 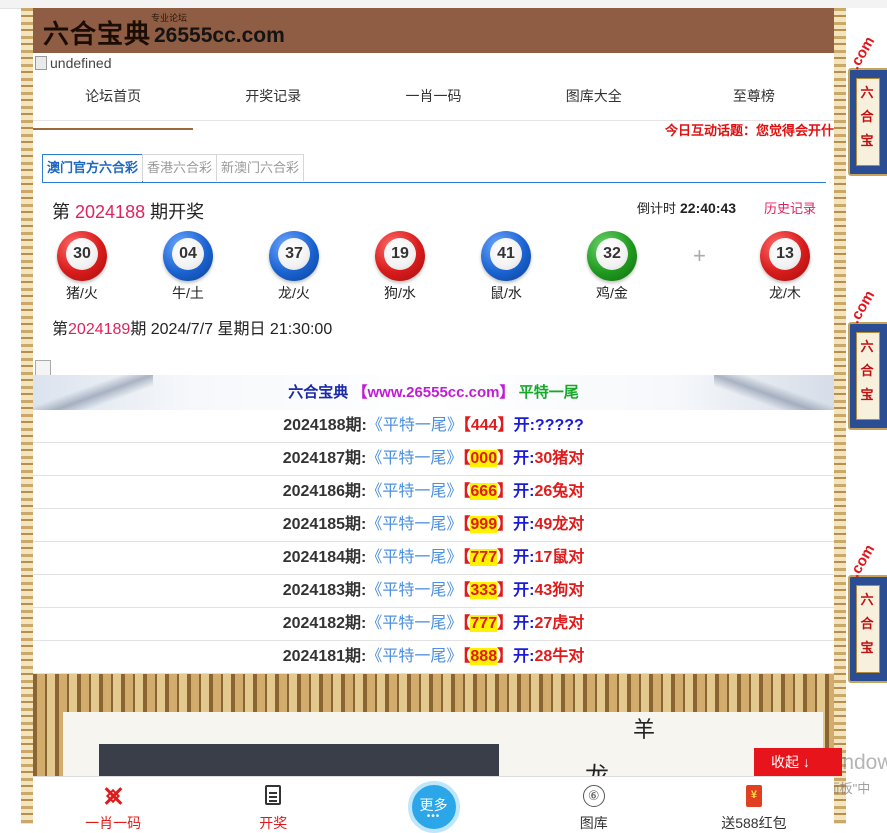 I want to click on tab-hongkong: 香港六合彩, so click(x=180, y=167).